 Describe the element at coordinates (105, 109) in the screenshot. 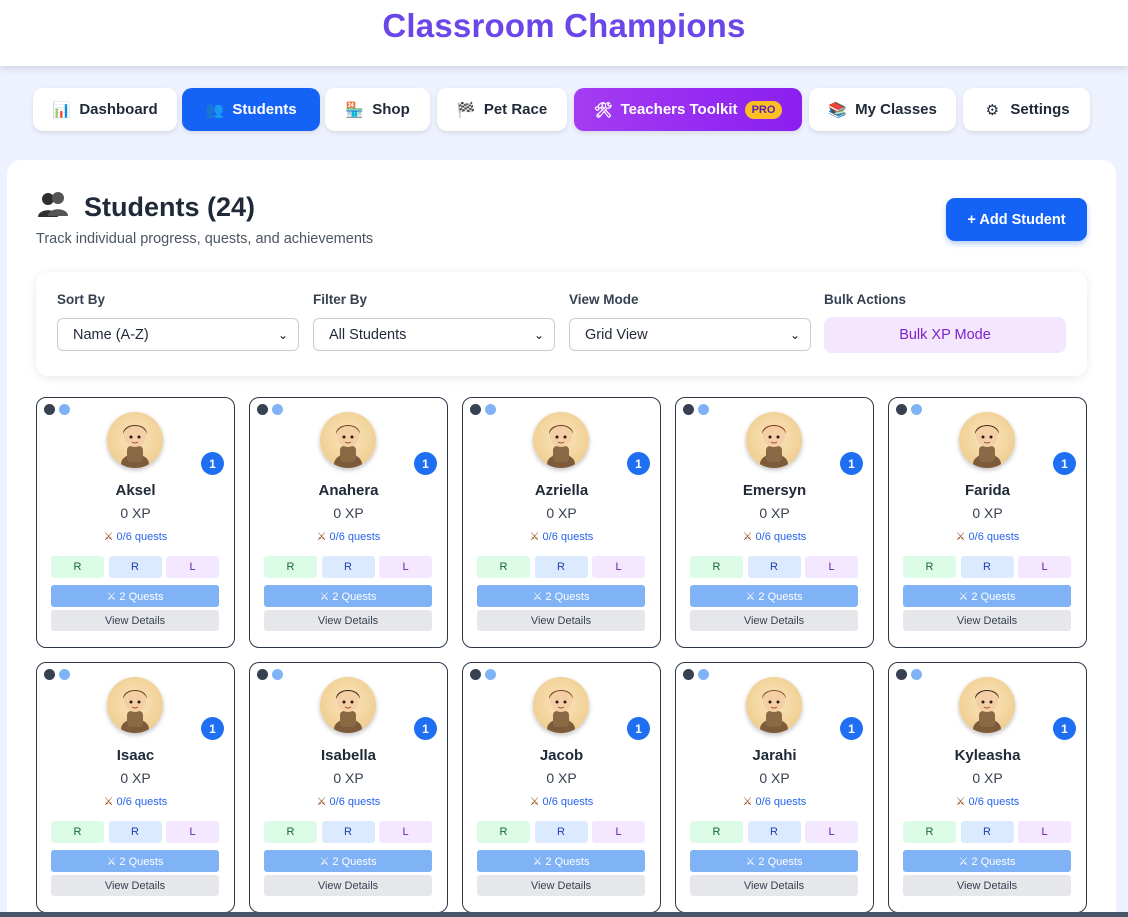

I see `nav-dashboard: 📊 Dashboard` at that location.